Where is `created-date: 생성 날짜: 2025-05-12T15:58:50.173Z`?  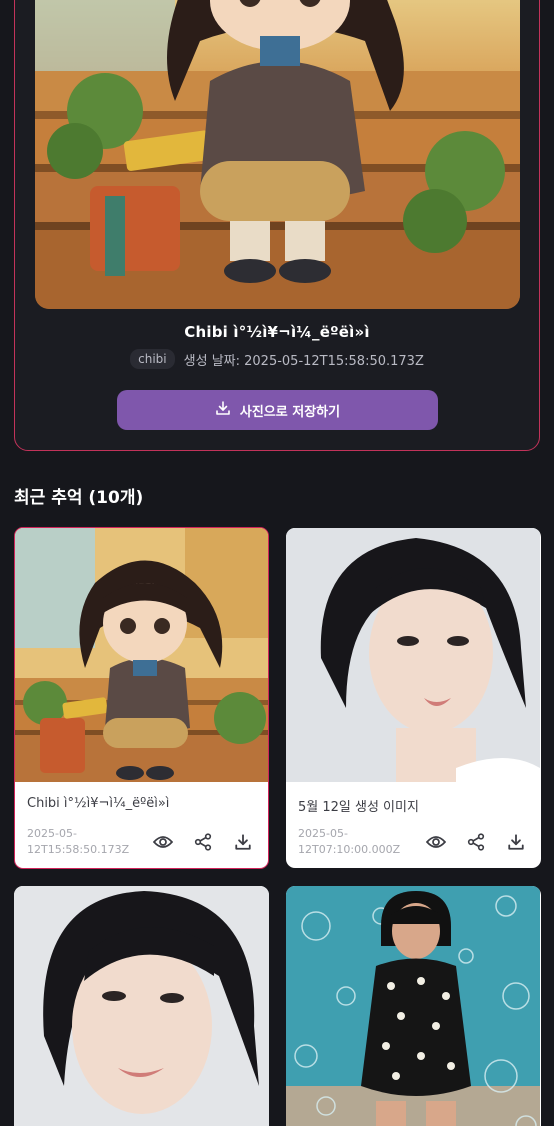
created-date: 생성 날짜: 2025-05-12T15:58:50.173Z is located at coordinates (303, 361).